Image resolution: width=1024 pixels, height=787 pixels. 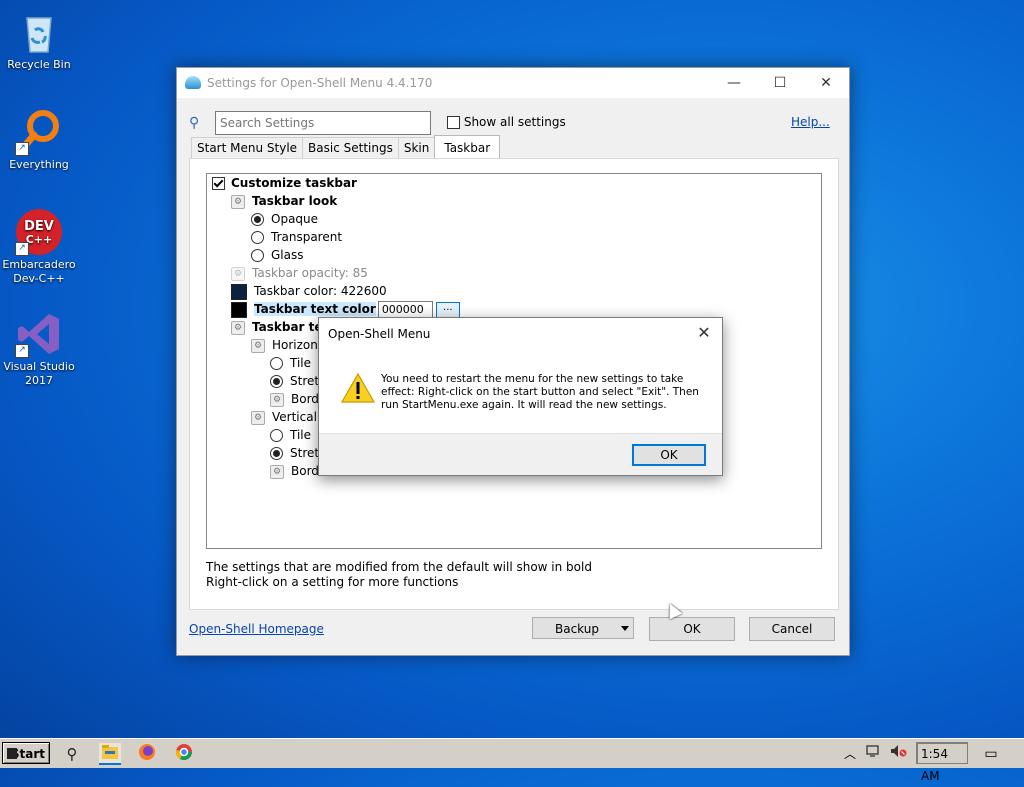 I want to click on v-tile-label: Tile, so click(x=301, y=435).